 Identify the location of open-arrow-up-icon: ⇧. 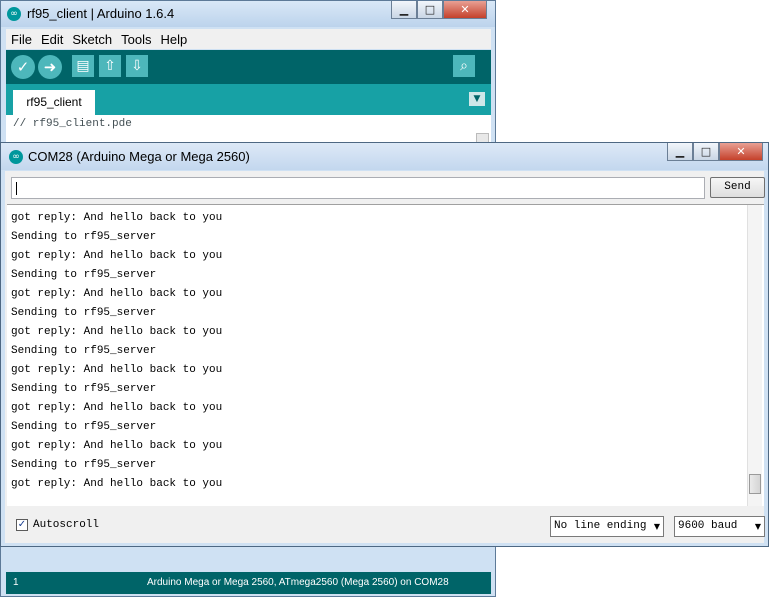
(110, 66).